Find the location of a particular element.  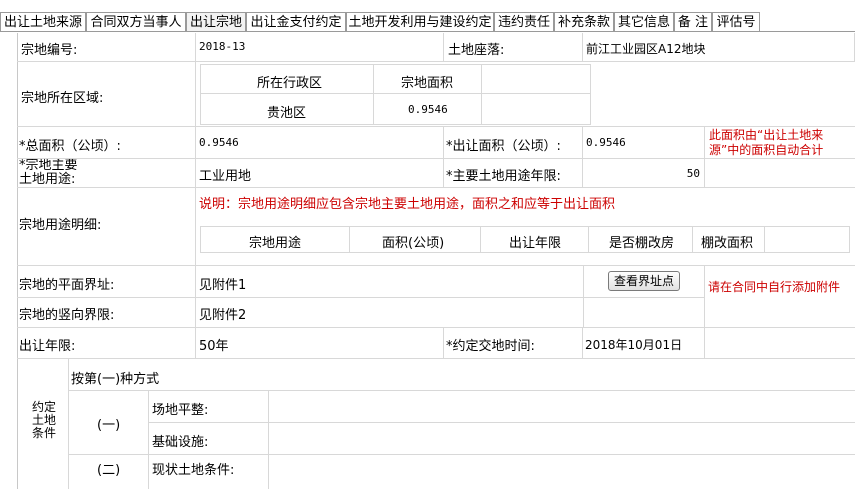

sale-area-label-cell: *出让面积（公顷）: is located at coordinates (513, 143).